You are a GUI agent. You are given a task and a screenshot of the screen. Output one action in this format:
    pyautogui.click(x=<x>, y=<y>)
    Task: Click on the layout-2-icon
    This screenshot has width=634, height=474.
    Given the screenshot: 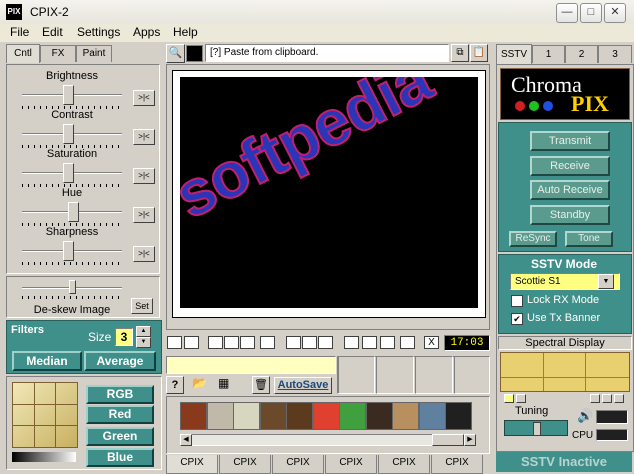 What is the action you would take?
    pyautogui.click(x=191, y=342)
    